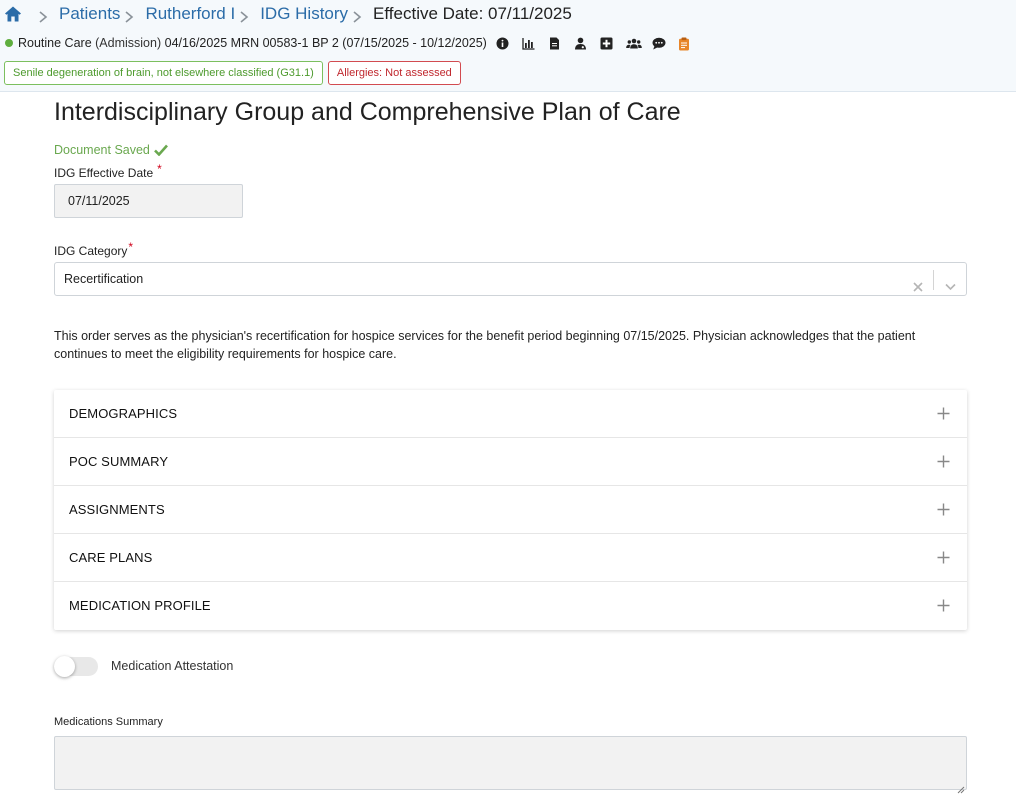 Image resolution: width=1016 pixels, height=800 pixels. I want to click on checkmark-icon, so click(160, 150).